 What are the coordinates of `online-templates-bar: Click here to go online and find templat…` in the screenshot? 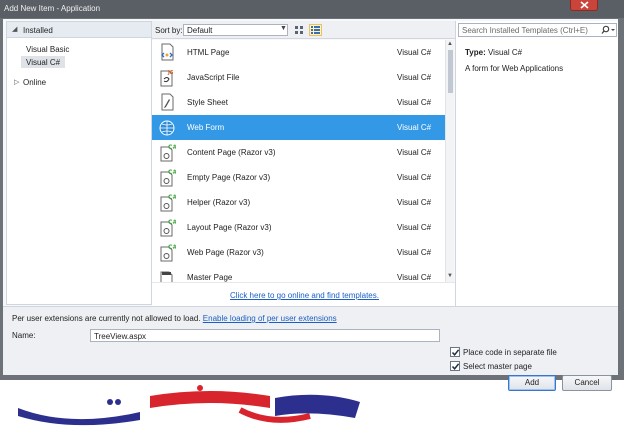 It's located at (303, 294).